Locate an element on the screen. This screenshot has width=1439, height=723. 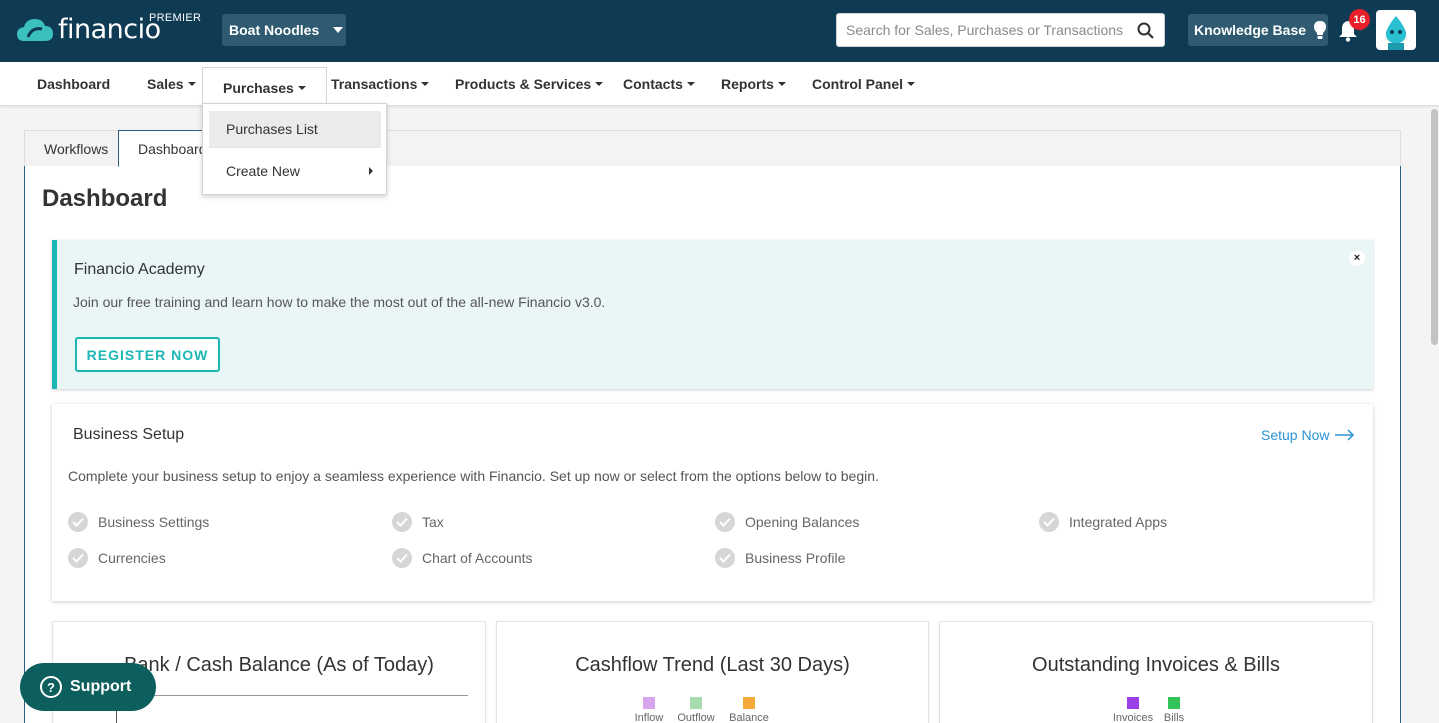
knowledge-base-label: Knowledge Base is located at coordinates (1250, 30).